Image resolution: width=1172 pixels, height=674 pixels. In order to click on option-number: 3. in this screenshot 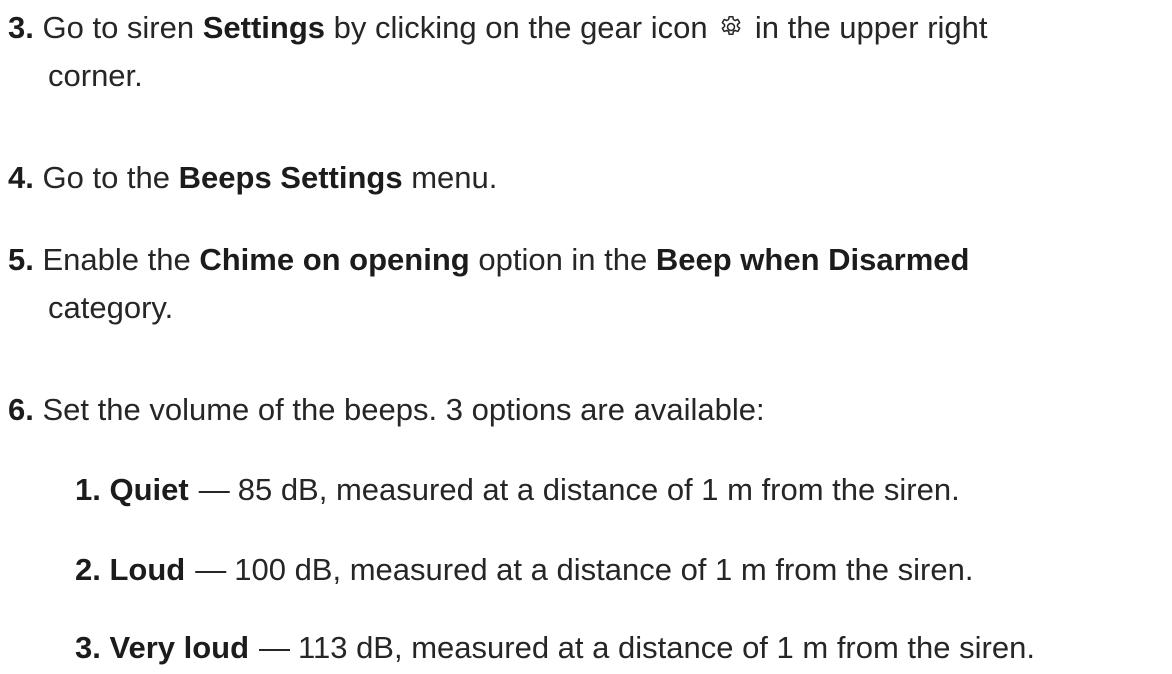, I will do `click(88, 647)`.